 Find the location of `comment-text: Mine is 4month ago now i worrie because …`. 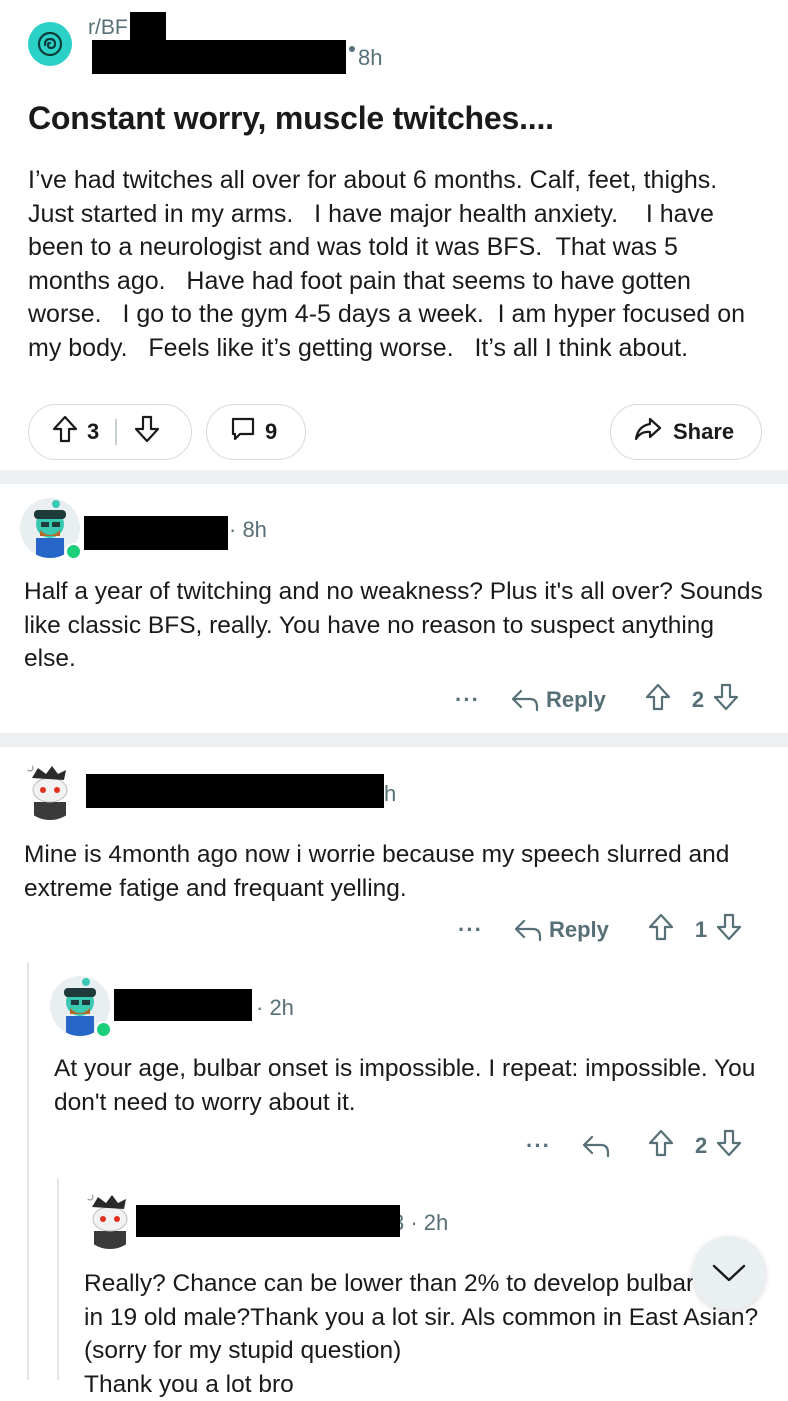

comment-text: Mine is 4month ago now i worrie because … is located at coordinates (380, 871).